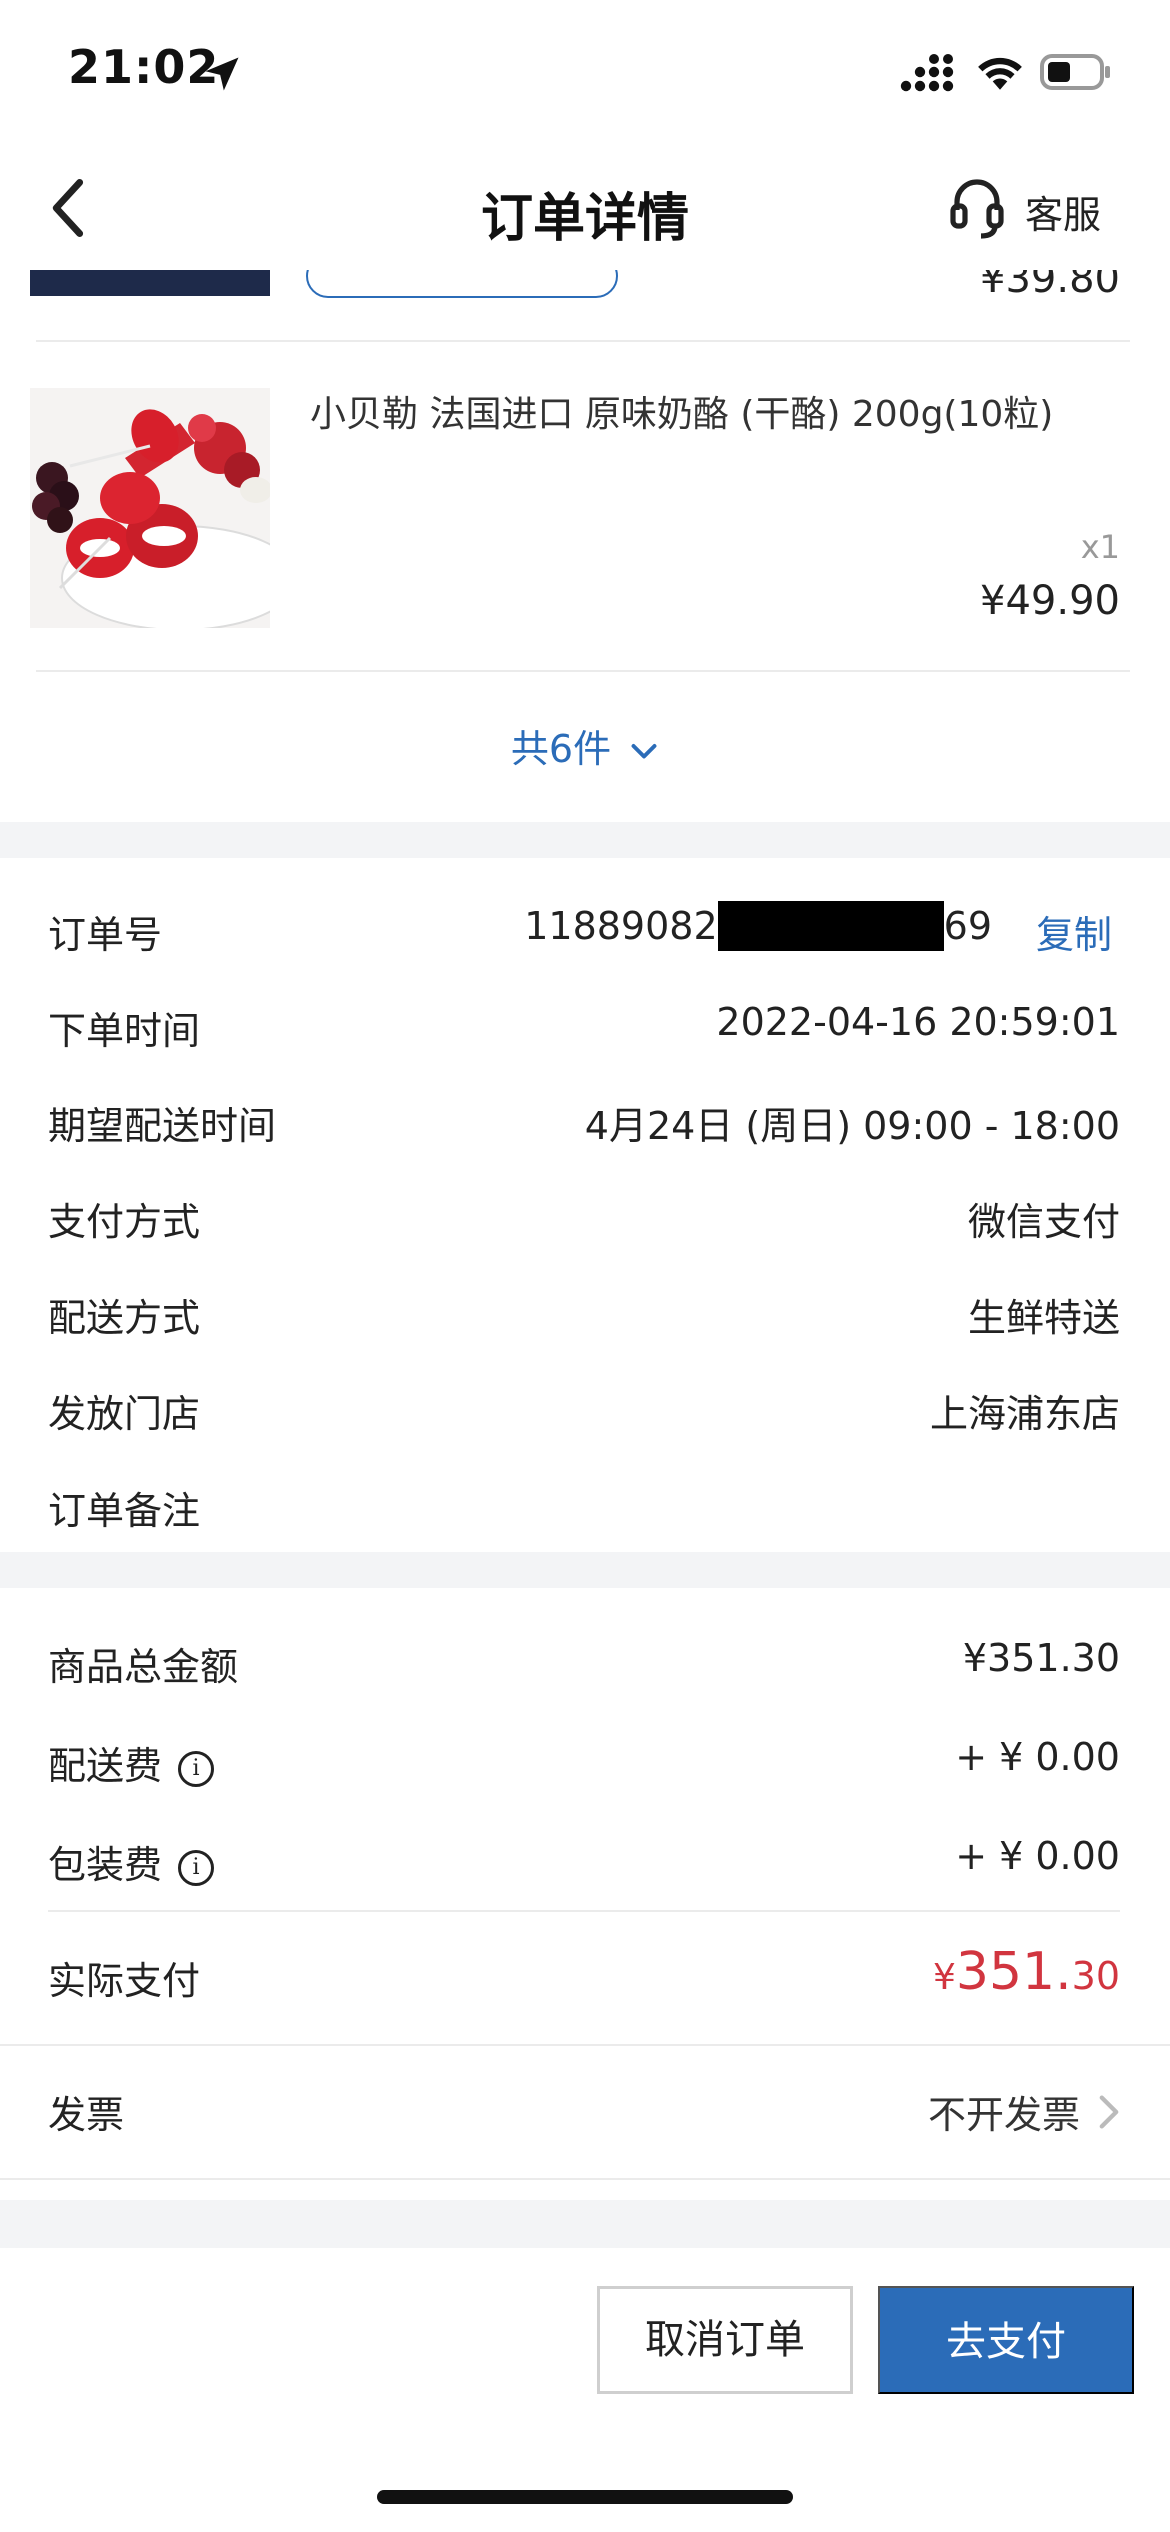 Image resolution: width=1170 pixels, height=2532 pixels. Describe the element at coordinates (124, 1511) in the screenshot. I see `order-remark-label: 订单备注` at that location.